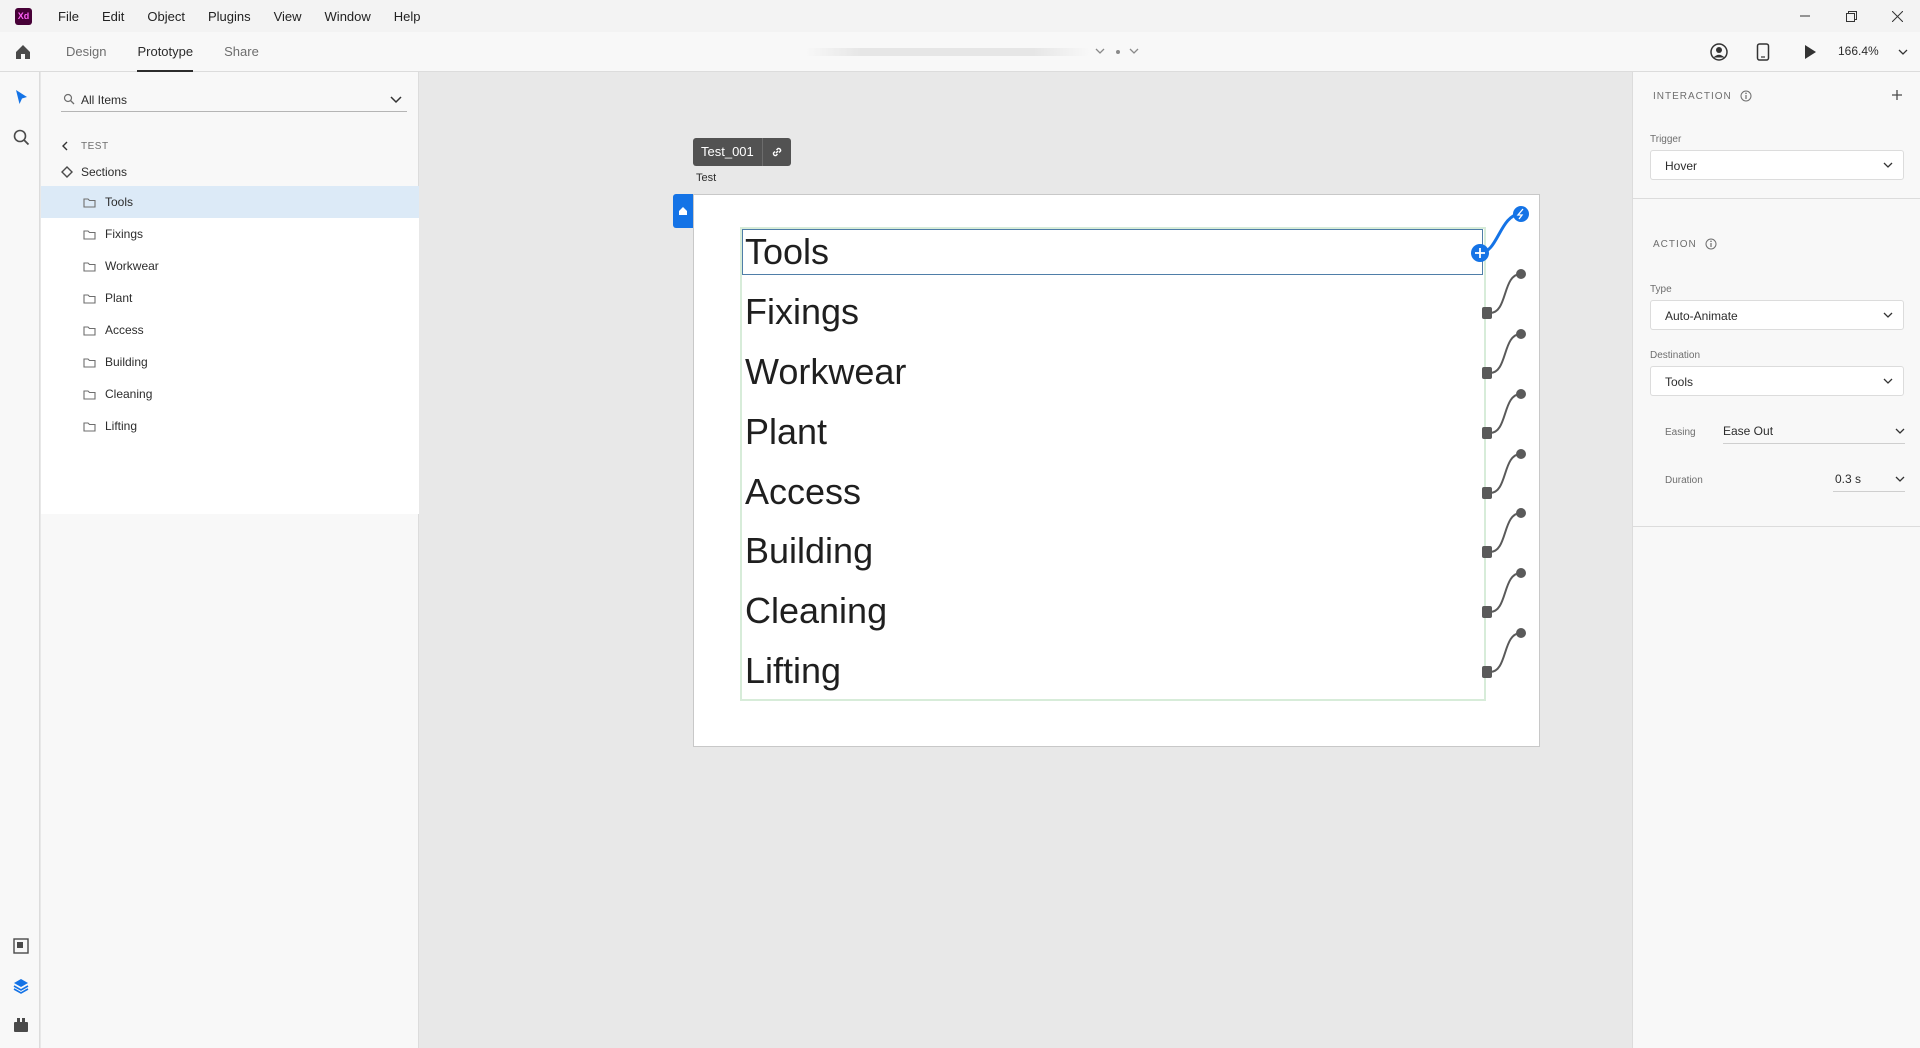 This screenshot has width=1920, height=1048. What do you see at coordinates (1661, 289) in the screenshot?
I see `type-label: Type` at bounding box center [1661, 289].